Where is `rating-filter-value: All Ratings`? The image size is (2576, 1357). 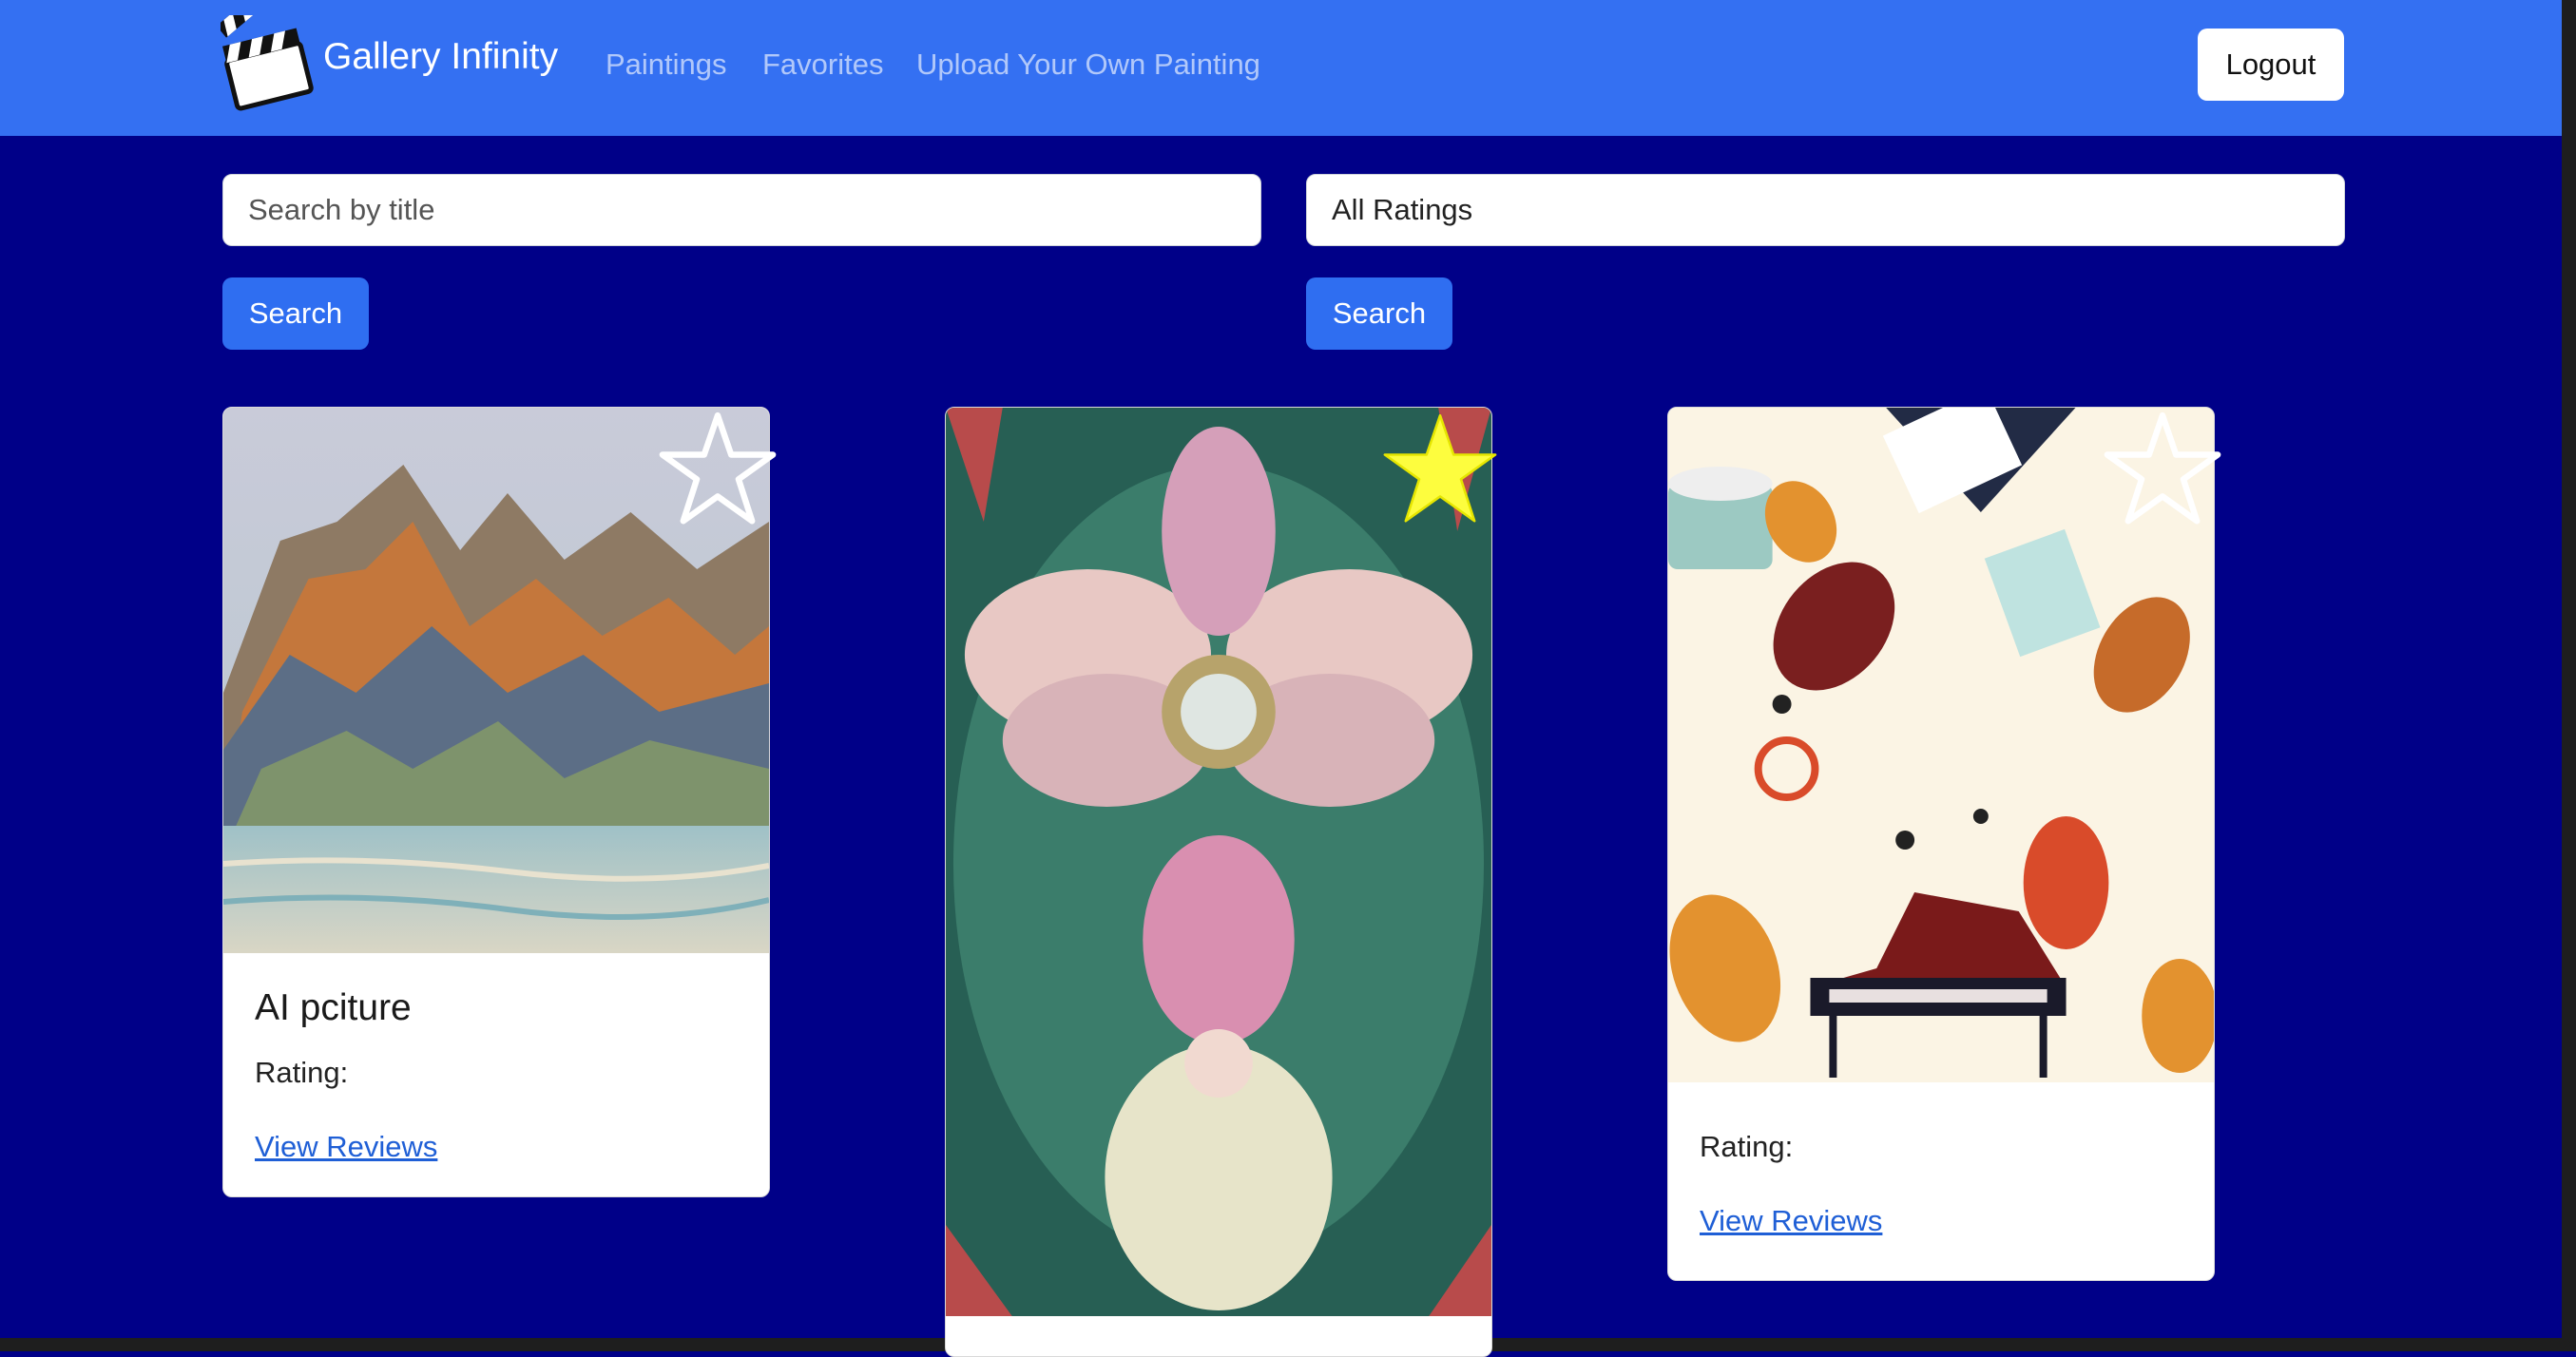 rating-filter-value: All Ratings is located at coordinates (1402, 209).